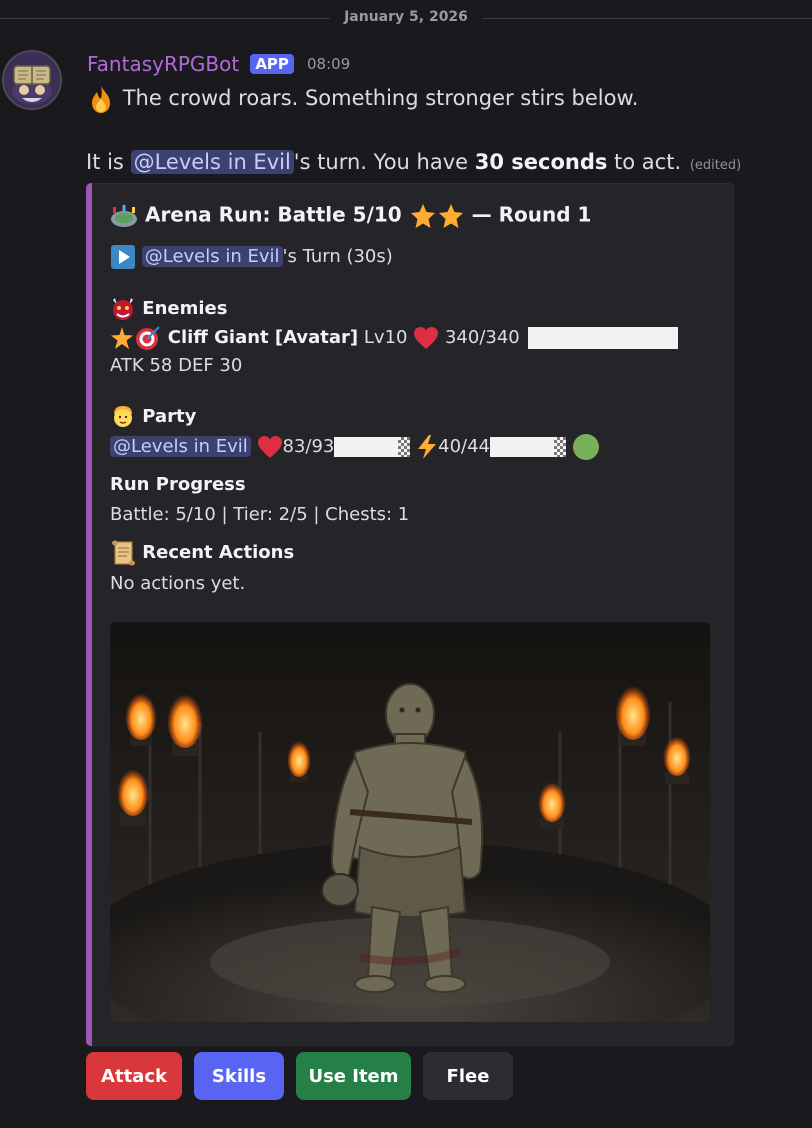  Describe the element at coordinates (89, 614) in the screenshot. I see `embed-accent-bar` at that location.